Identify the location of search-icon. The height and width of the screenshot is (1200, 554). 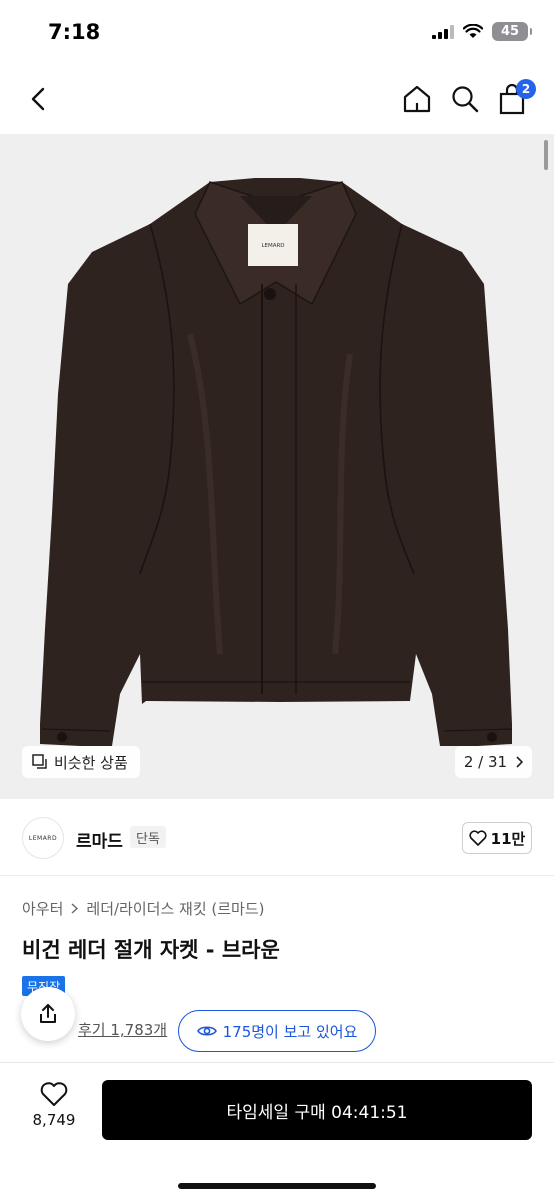
(465, 99).